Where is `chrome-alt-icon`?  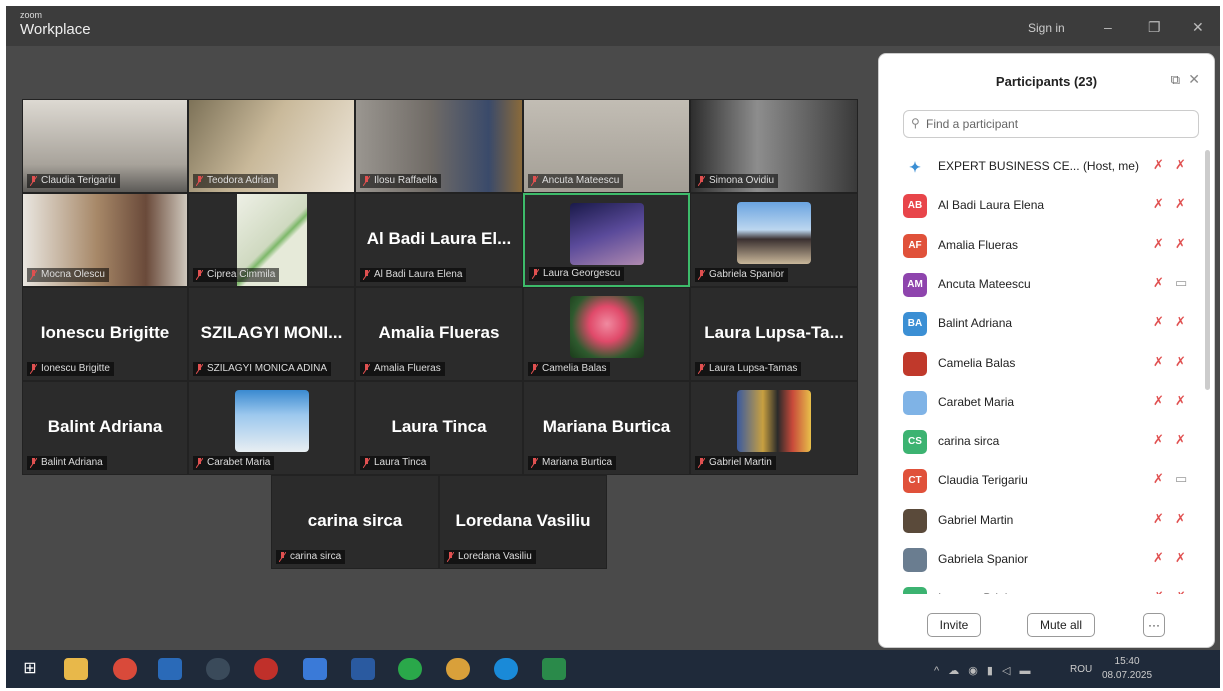
chrome-alt-icon is located at coordinates (458, 669).